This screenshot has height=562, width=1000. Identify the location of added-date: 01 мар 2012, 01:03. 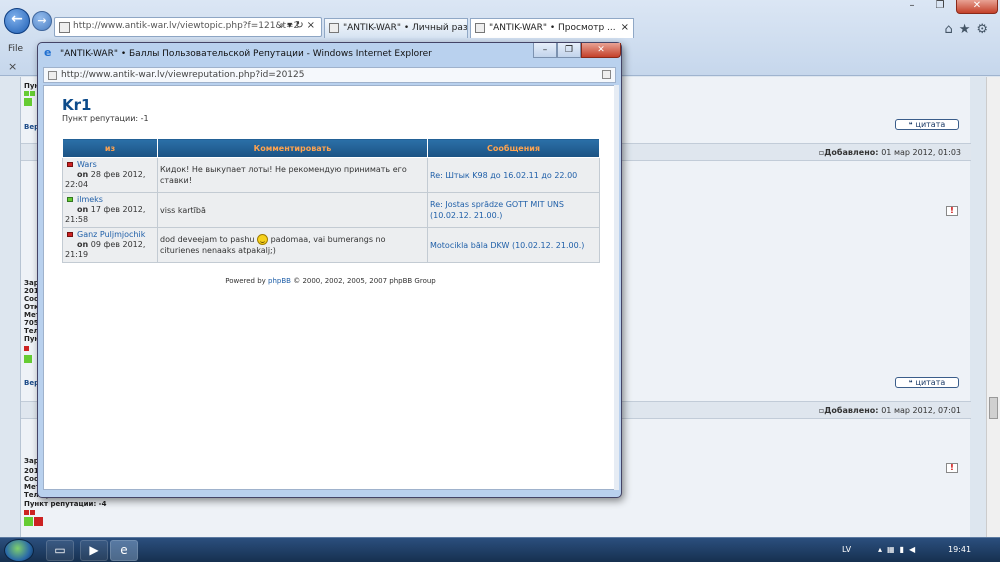
(921, 152).